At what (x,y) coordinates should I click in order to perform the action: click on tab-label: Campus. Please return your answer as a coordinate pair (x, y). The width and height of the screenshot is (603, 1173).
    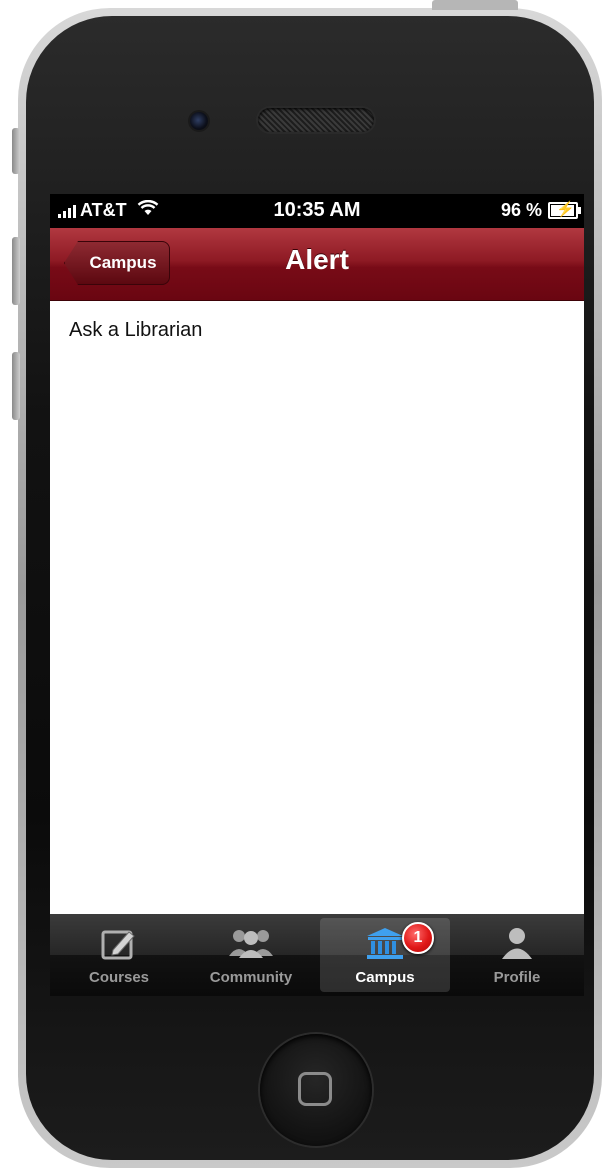
    Looking at the image, I should click on (385, 977).